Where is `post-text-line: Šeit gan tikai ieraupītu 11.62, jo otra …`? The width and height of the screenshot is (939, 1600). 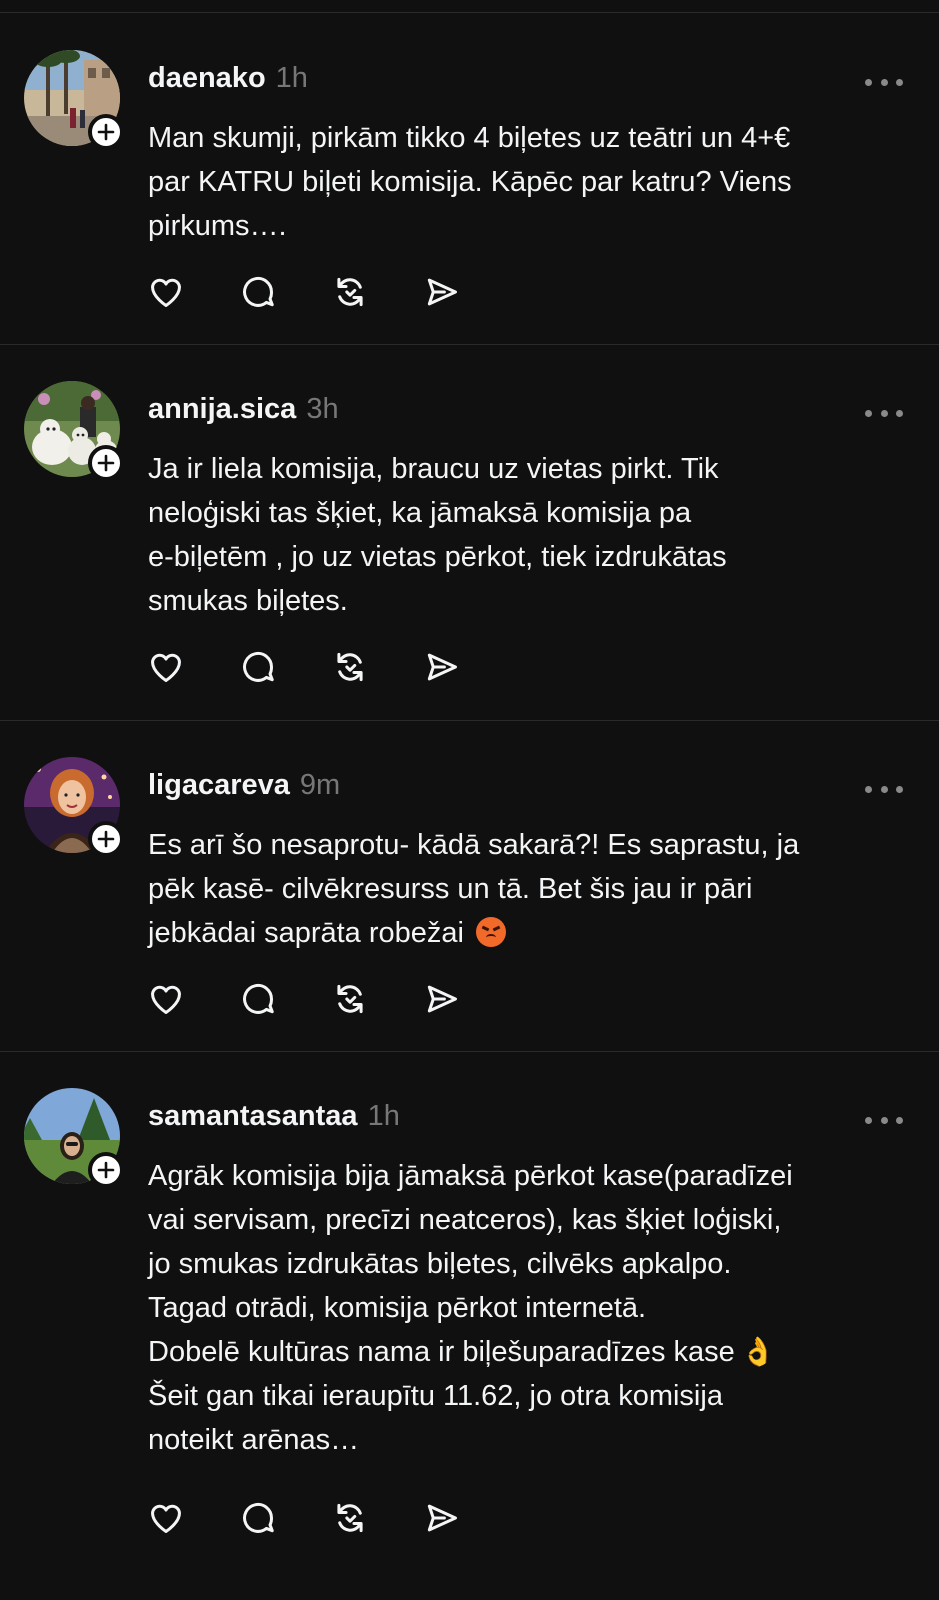
post-text-line: Šeit gan tikai ieraupītu 11.62, jo otra … is located at coordinates (435, 1396).